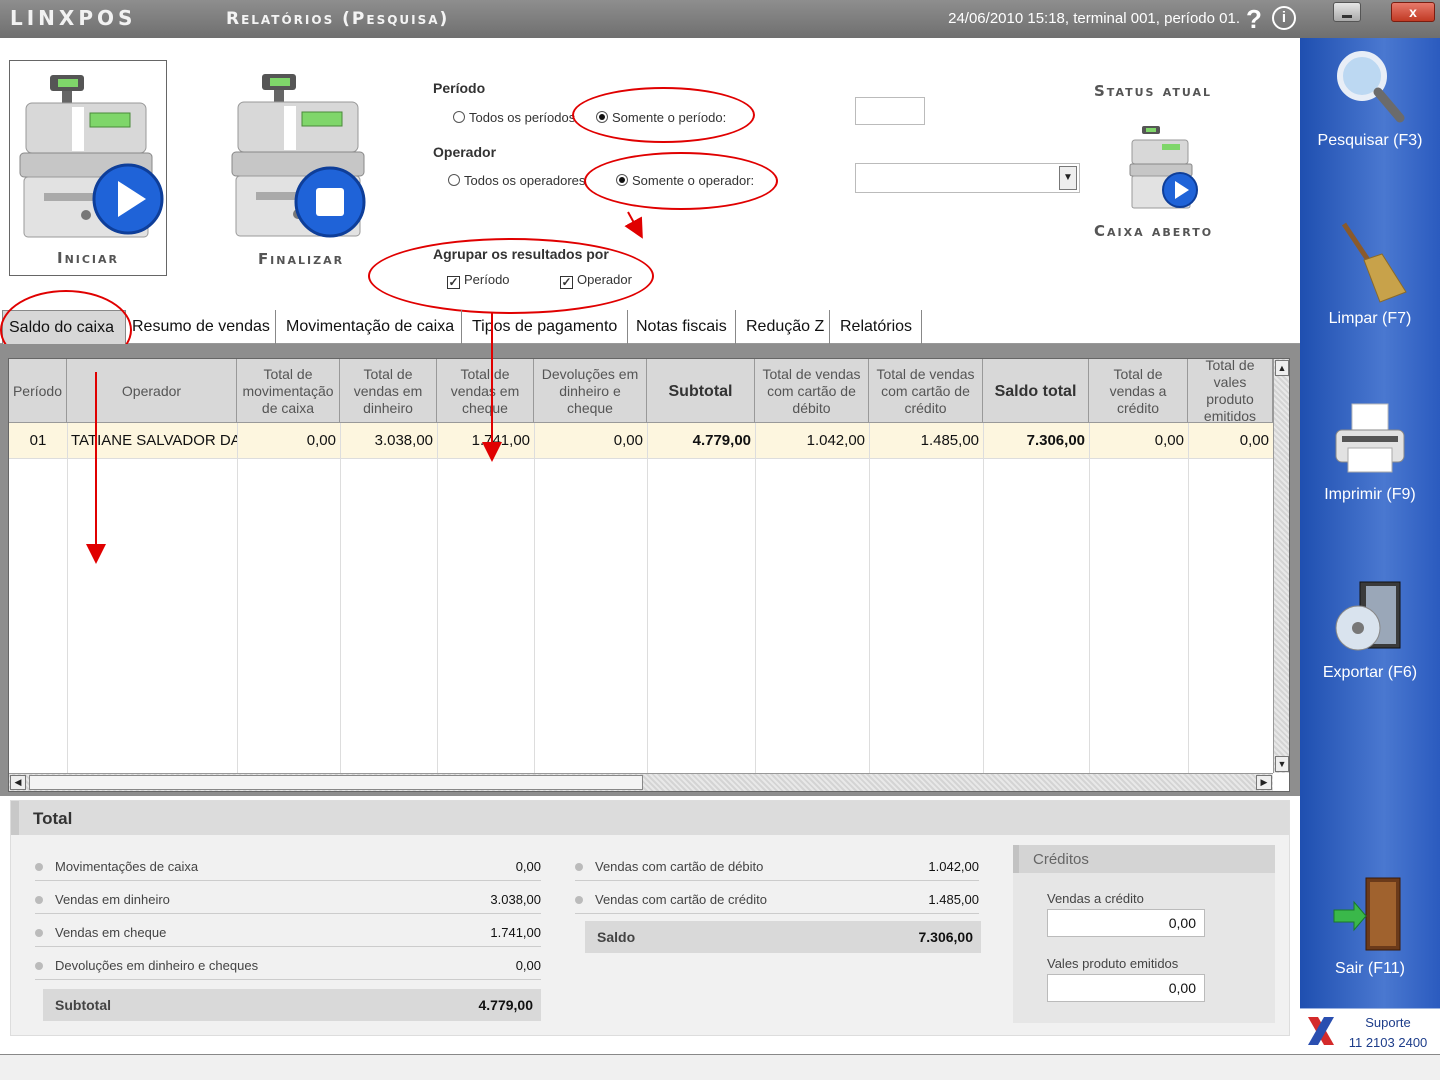 This screenshot has height=1080, width=1440. Describe the element at coordinates (298, 156) in the screenshot. I see `cash-register-stop-icon` at that location.